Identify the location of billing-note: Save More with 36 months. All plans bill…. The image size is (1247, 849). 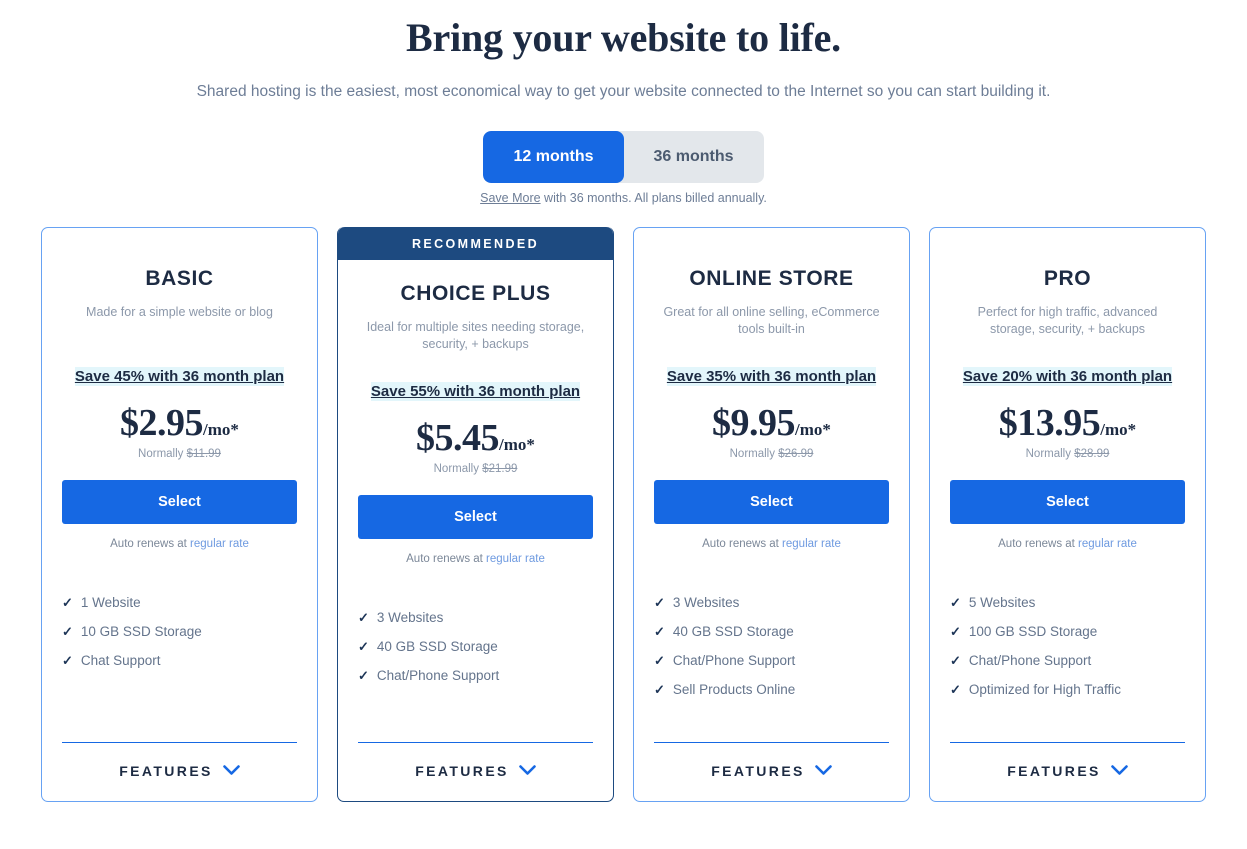
(623, 198).